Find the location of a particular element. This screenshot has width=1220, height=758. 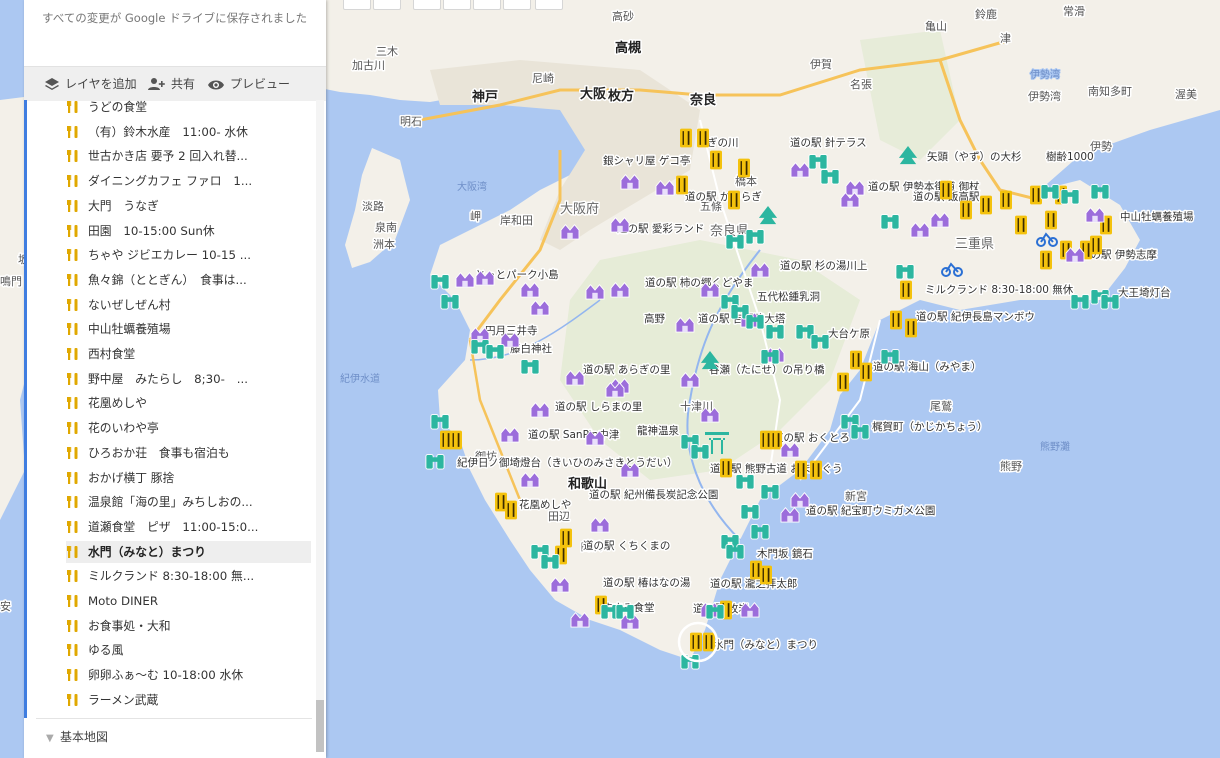

add-directions-button is located at coordinates (517, 5).